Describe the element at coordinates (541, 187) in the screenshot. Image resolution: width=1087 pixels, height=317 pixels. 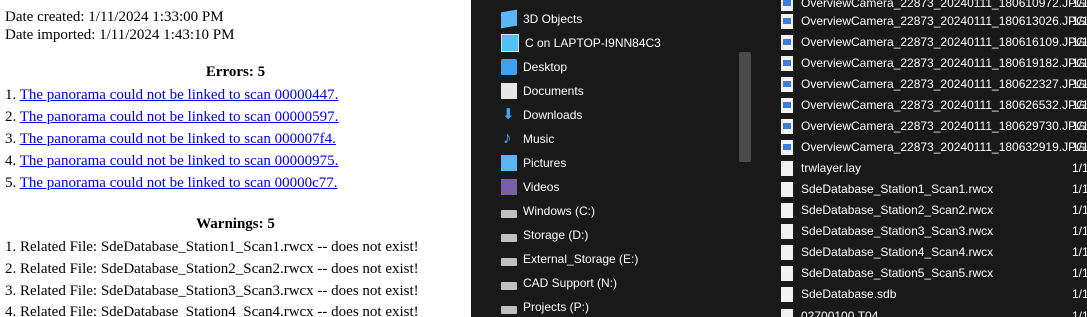
I see `nav-item-label: Videos` at that location.